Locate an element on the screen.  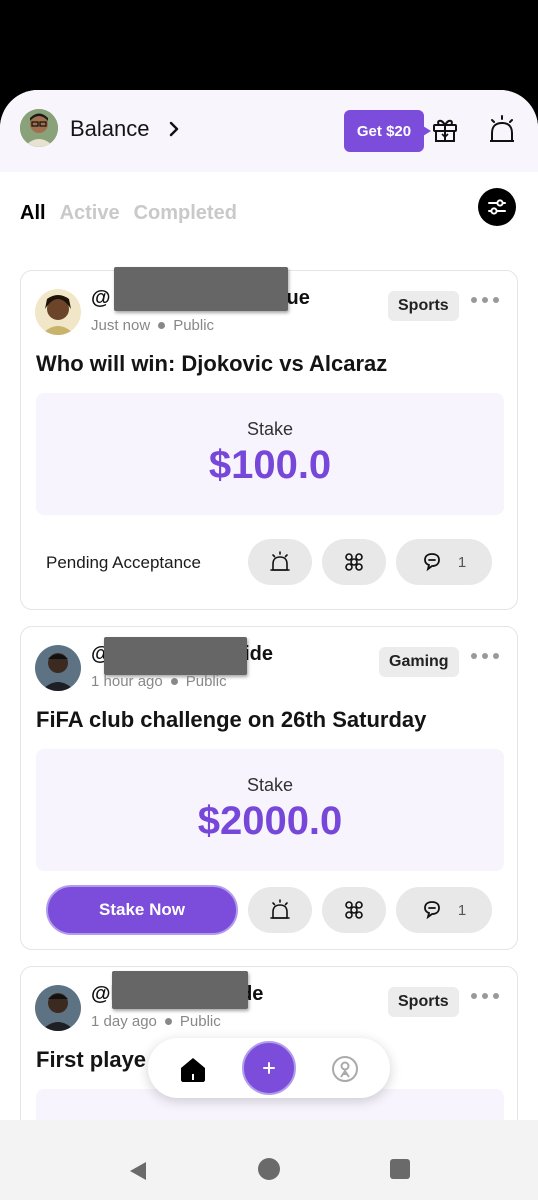
tab-bar: All Active Completed is located at coordinates (128, 213).